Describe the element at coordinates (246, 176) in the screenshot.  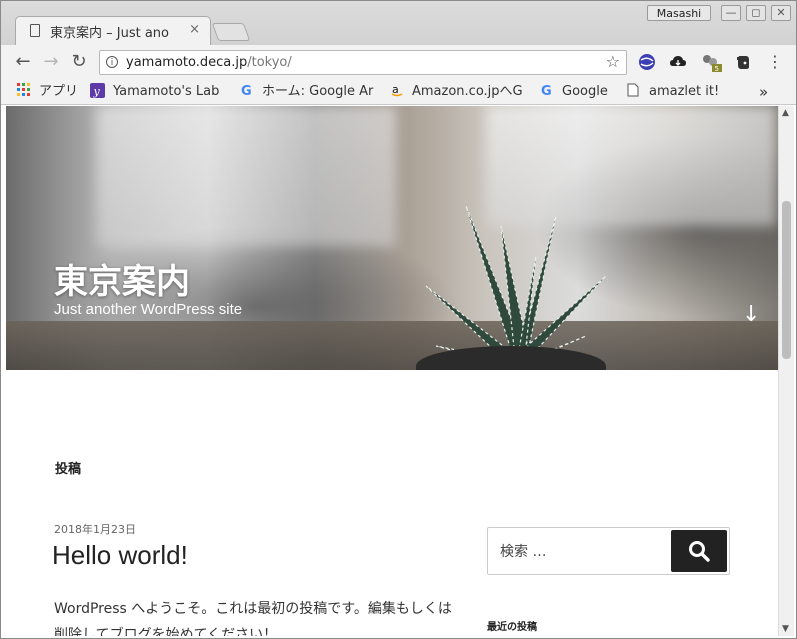
I see `hero-background-window` at that location.